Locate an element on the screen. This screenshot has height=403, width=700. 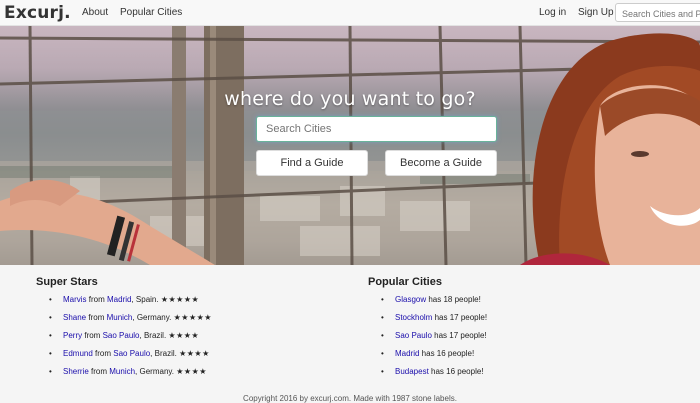
super-stars-heading: Super Stars is located at coordinates (67, 282).